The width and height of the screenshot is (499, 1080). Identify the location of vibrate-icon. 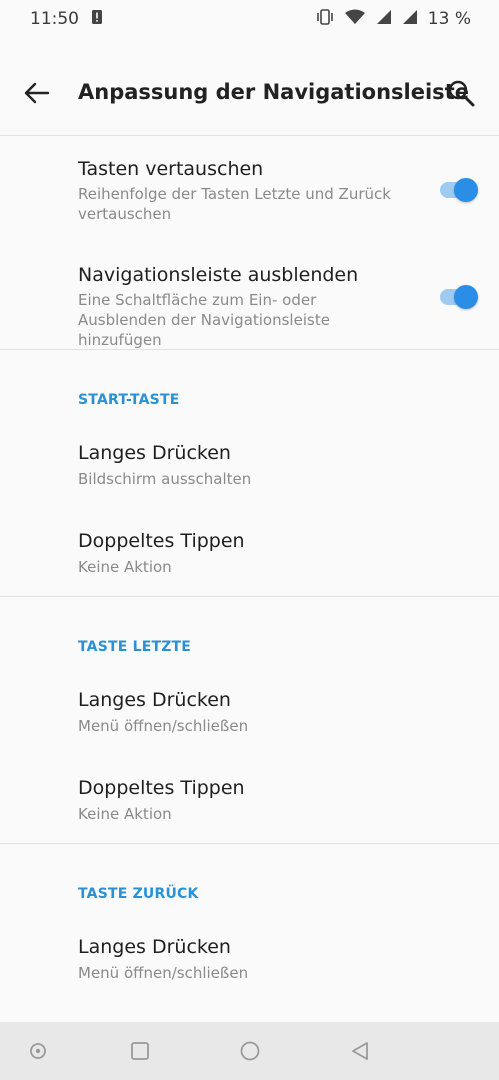
(325, 19).